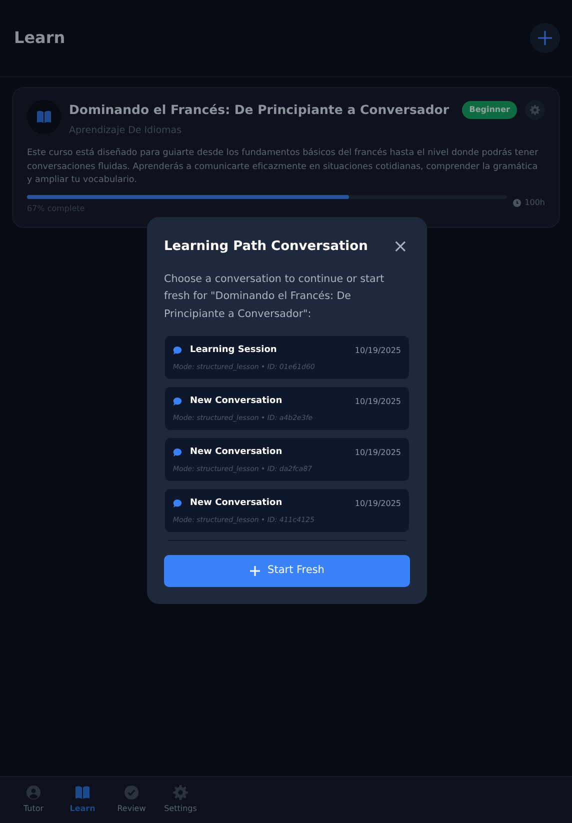  What do you see at coordinates (266, 247) in the screenshot?
I see `dialog-title: Learning Path Conversation` at bounding box center [266, 247].